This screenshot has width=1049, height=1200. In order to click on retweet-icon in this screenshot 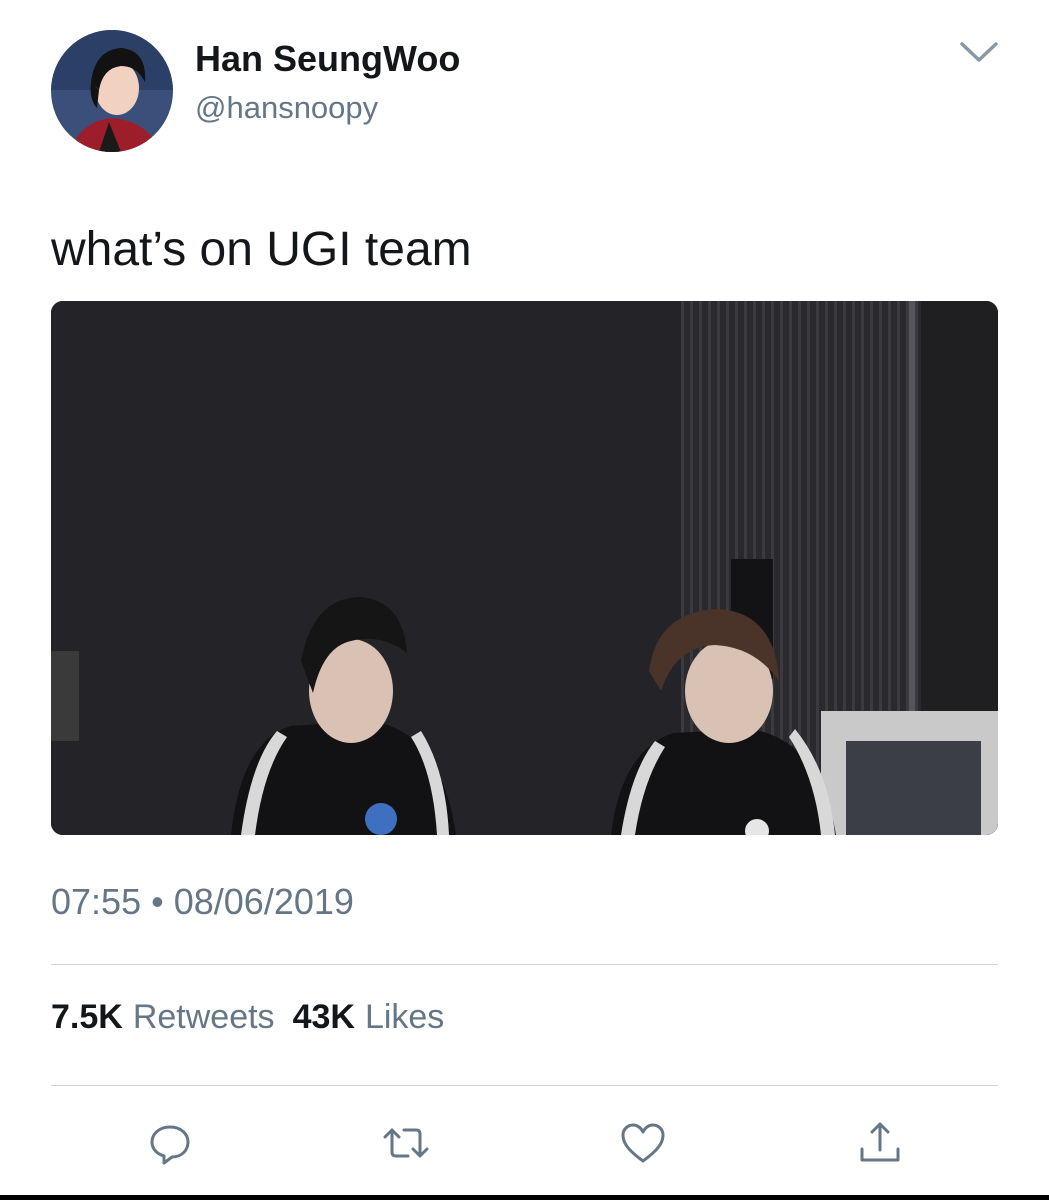, I will do `click(406, 1143)`.